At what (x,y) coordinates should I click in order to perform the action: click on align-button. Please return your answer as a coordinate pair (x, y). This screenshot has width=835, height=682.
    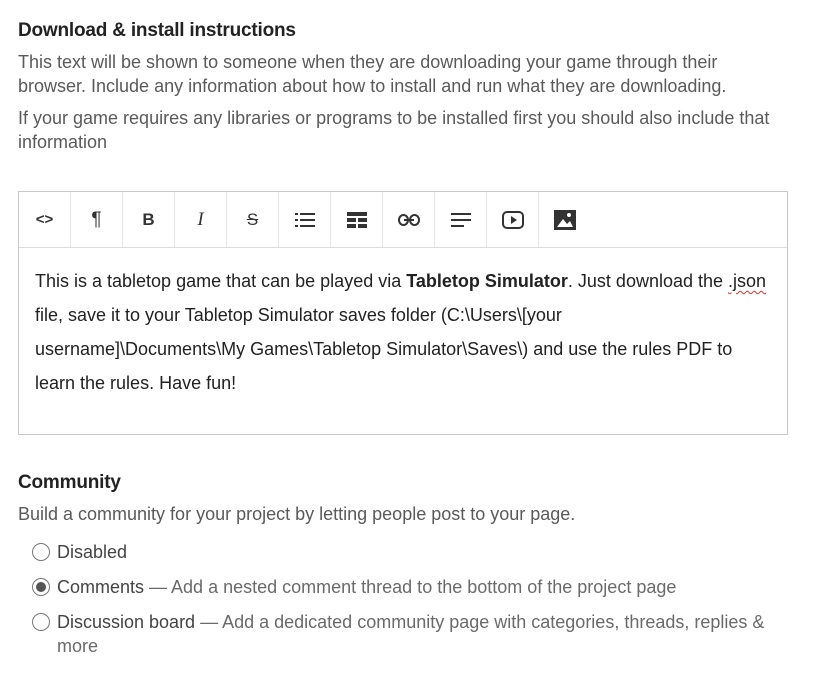
    Looking at the image, I should click on (461, 219).